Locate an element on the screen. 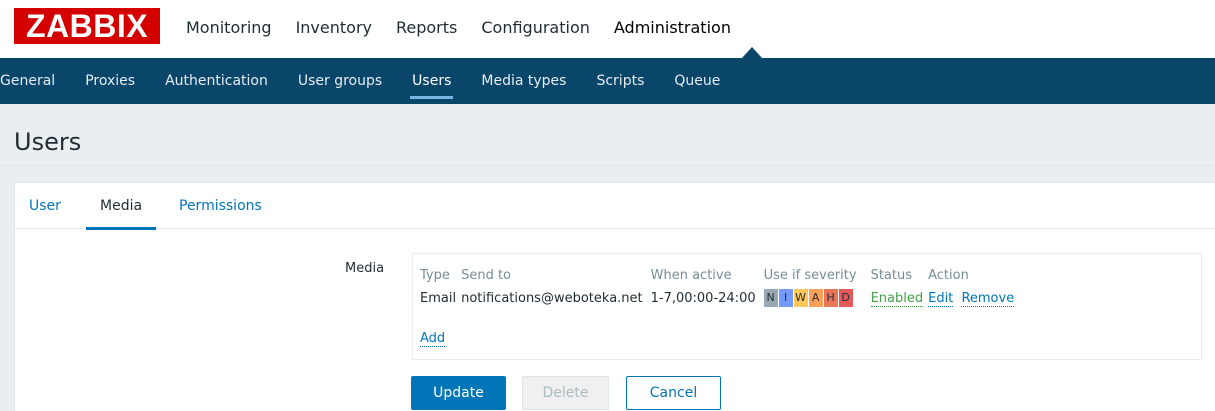 The height and width of the screenshot is (411, 1215). delete-button: Delete is located at coordinates (565, 393).